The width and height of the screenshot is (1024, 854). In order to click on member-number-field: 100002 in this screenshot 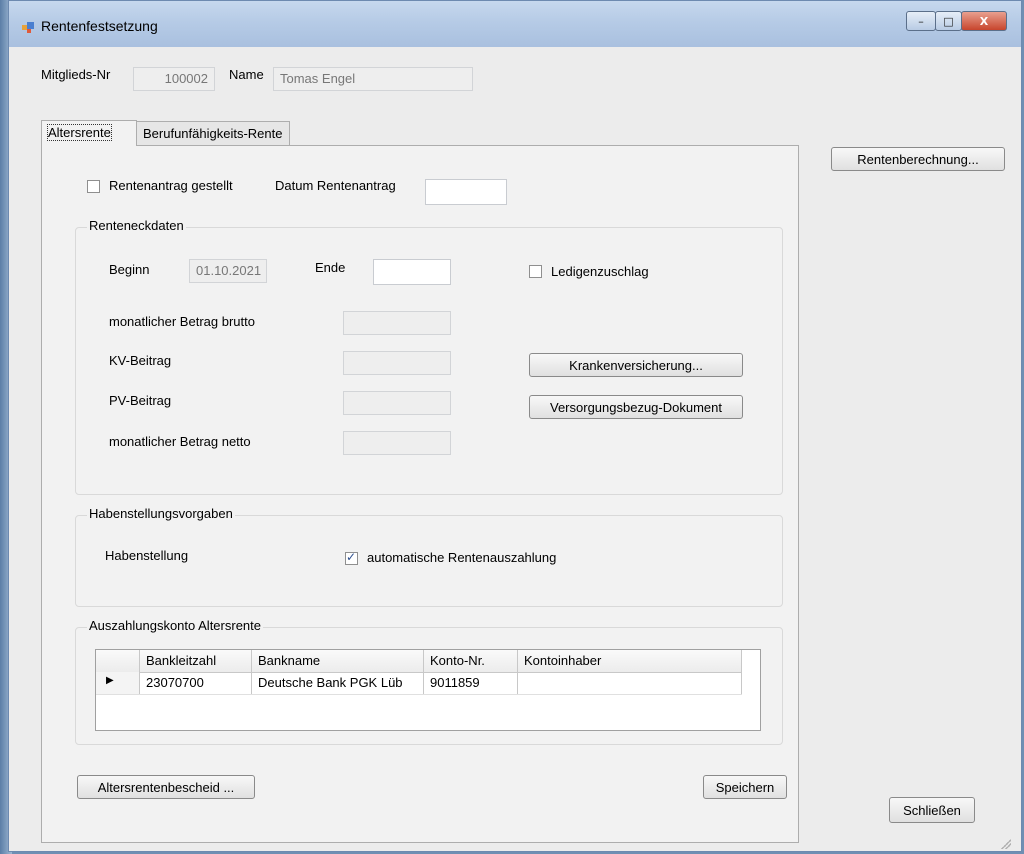, I will do `click(174, 79)`.